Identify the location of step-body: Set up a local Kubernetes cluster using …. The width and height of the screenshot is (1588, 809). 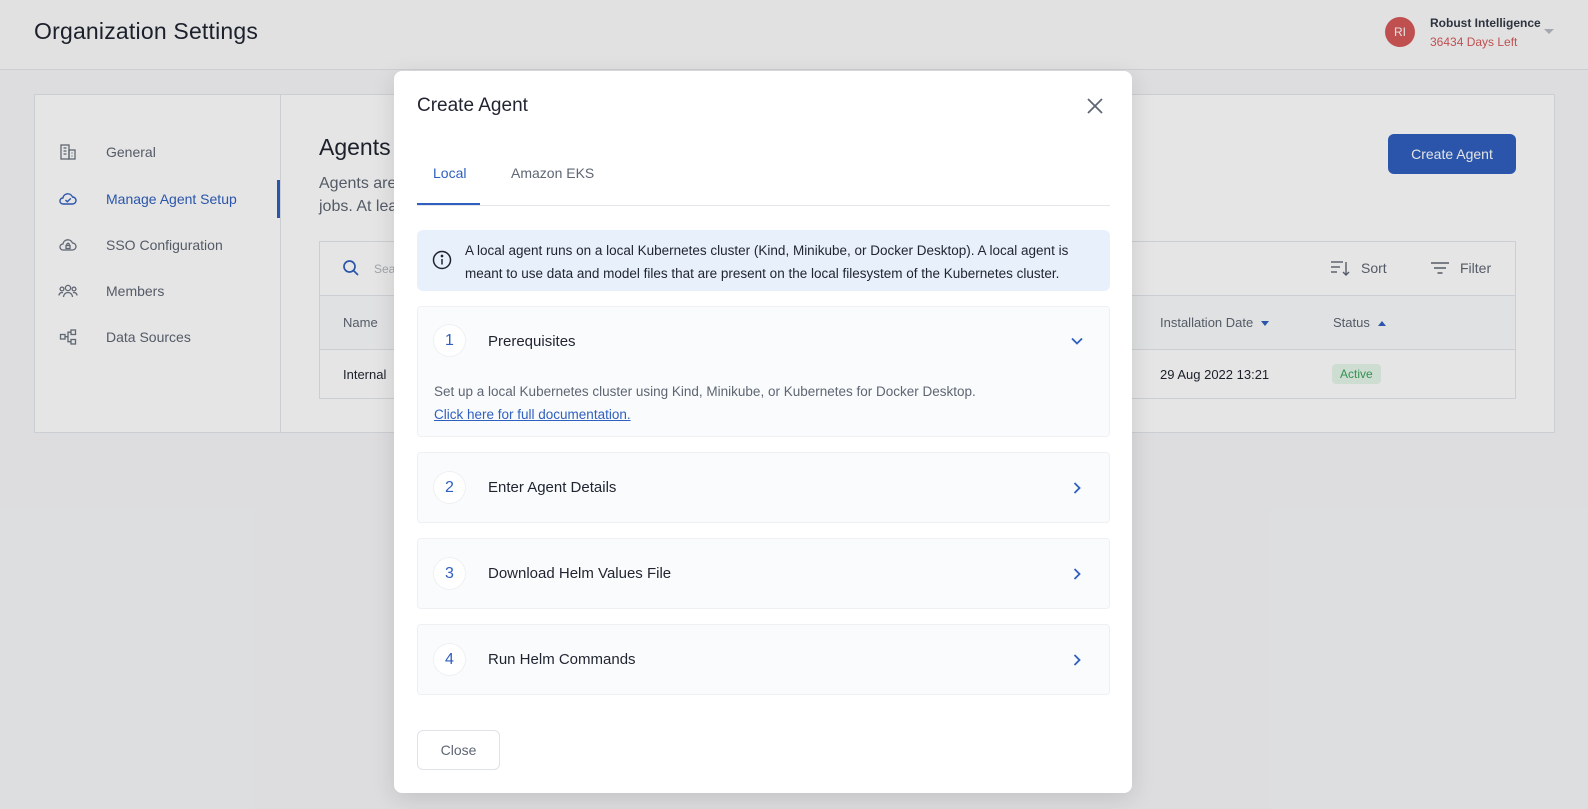
(764, 403).